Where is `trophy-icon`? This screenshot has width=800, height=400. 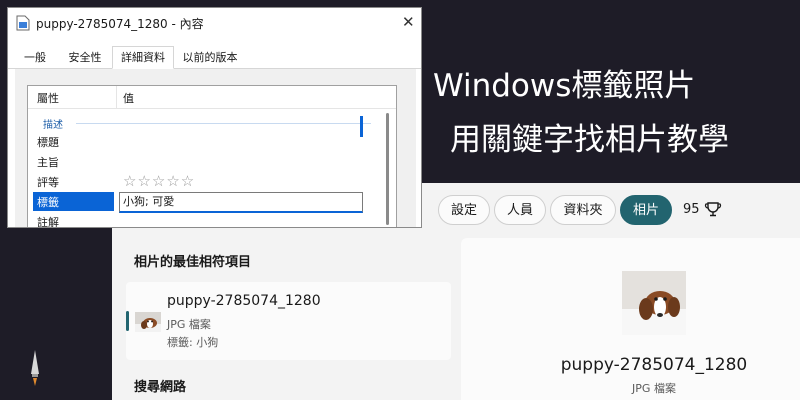 trophy-icon is located at coordinates (713, 211).